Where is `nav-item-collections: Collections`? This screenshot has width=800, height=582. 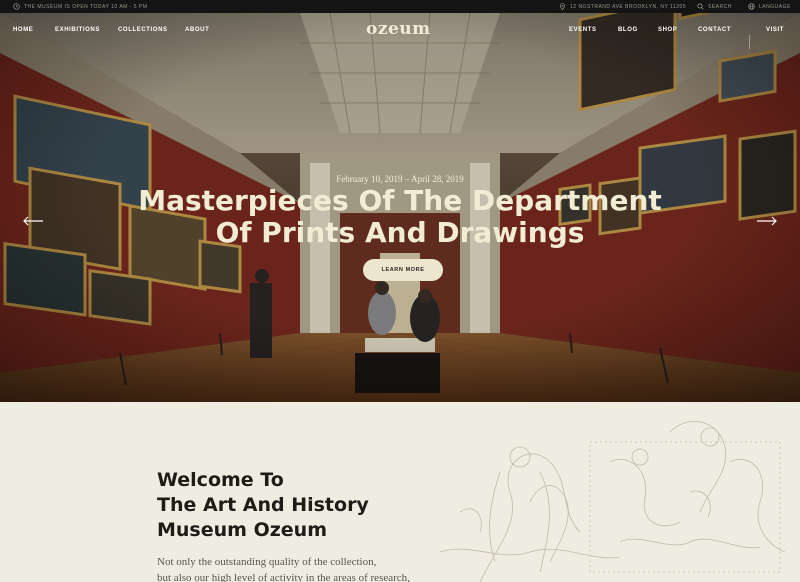
nav-item-collections: Collections is located at coordinates (143, 30).